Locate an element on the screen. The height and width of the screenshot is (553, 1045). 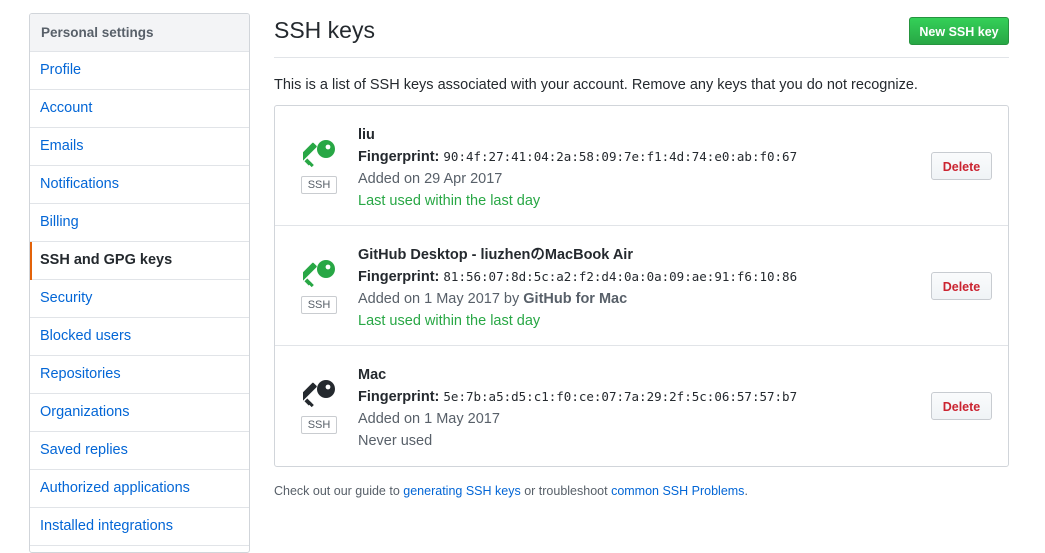
sidebar-item-organizations: Organizations is located at coordinates (139, 413).